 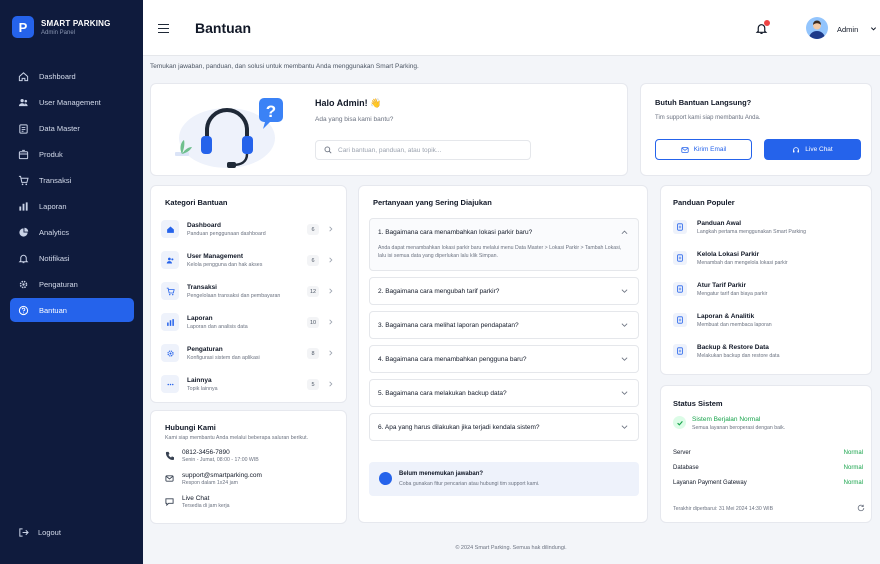 What do you see at coordinates (742, 262) in the screenshot?
I see `guide-desc: Menambah dan mengelola lokasi parkir` at bounding box center [742, 262].